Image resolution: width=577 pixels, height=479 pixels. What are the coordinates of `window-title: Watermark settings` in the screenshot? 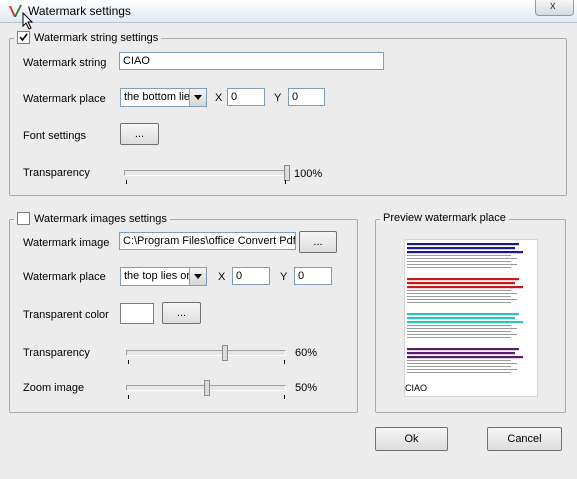 It's located at (79, 11).